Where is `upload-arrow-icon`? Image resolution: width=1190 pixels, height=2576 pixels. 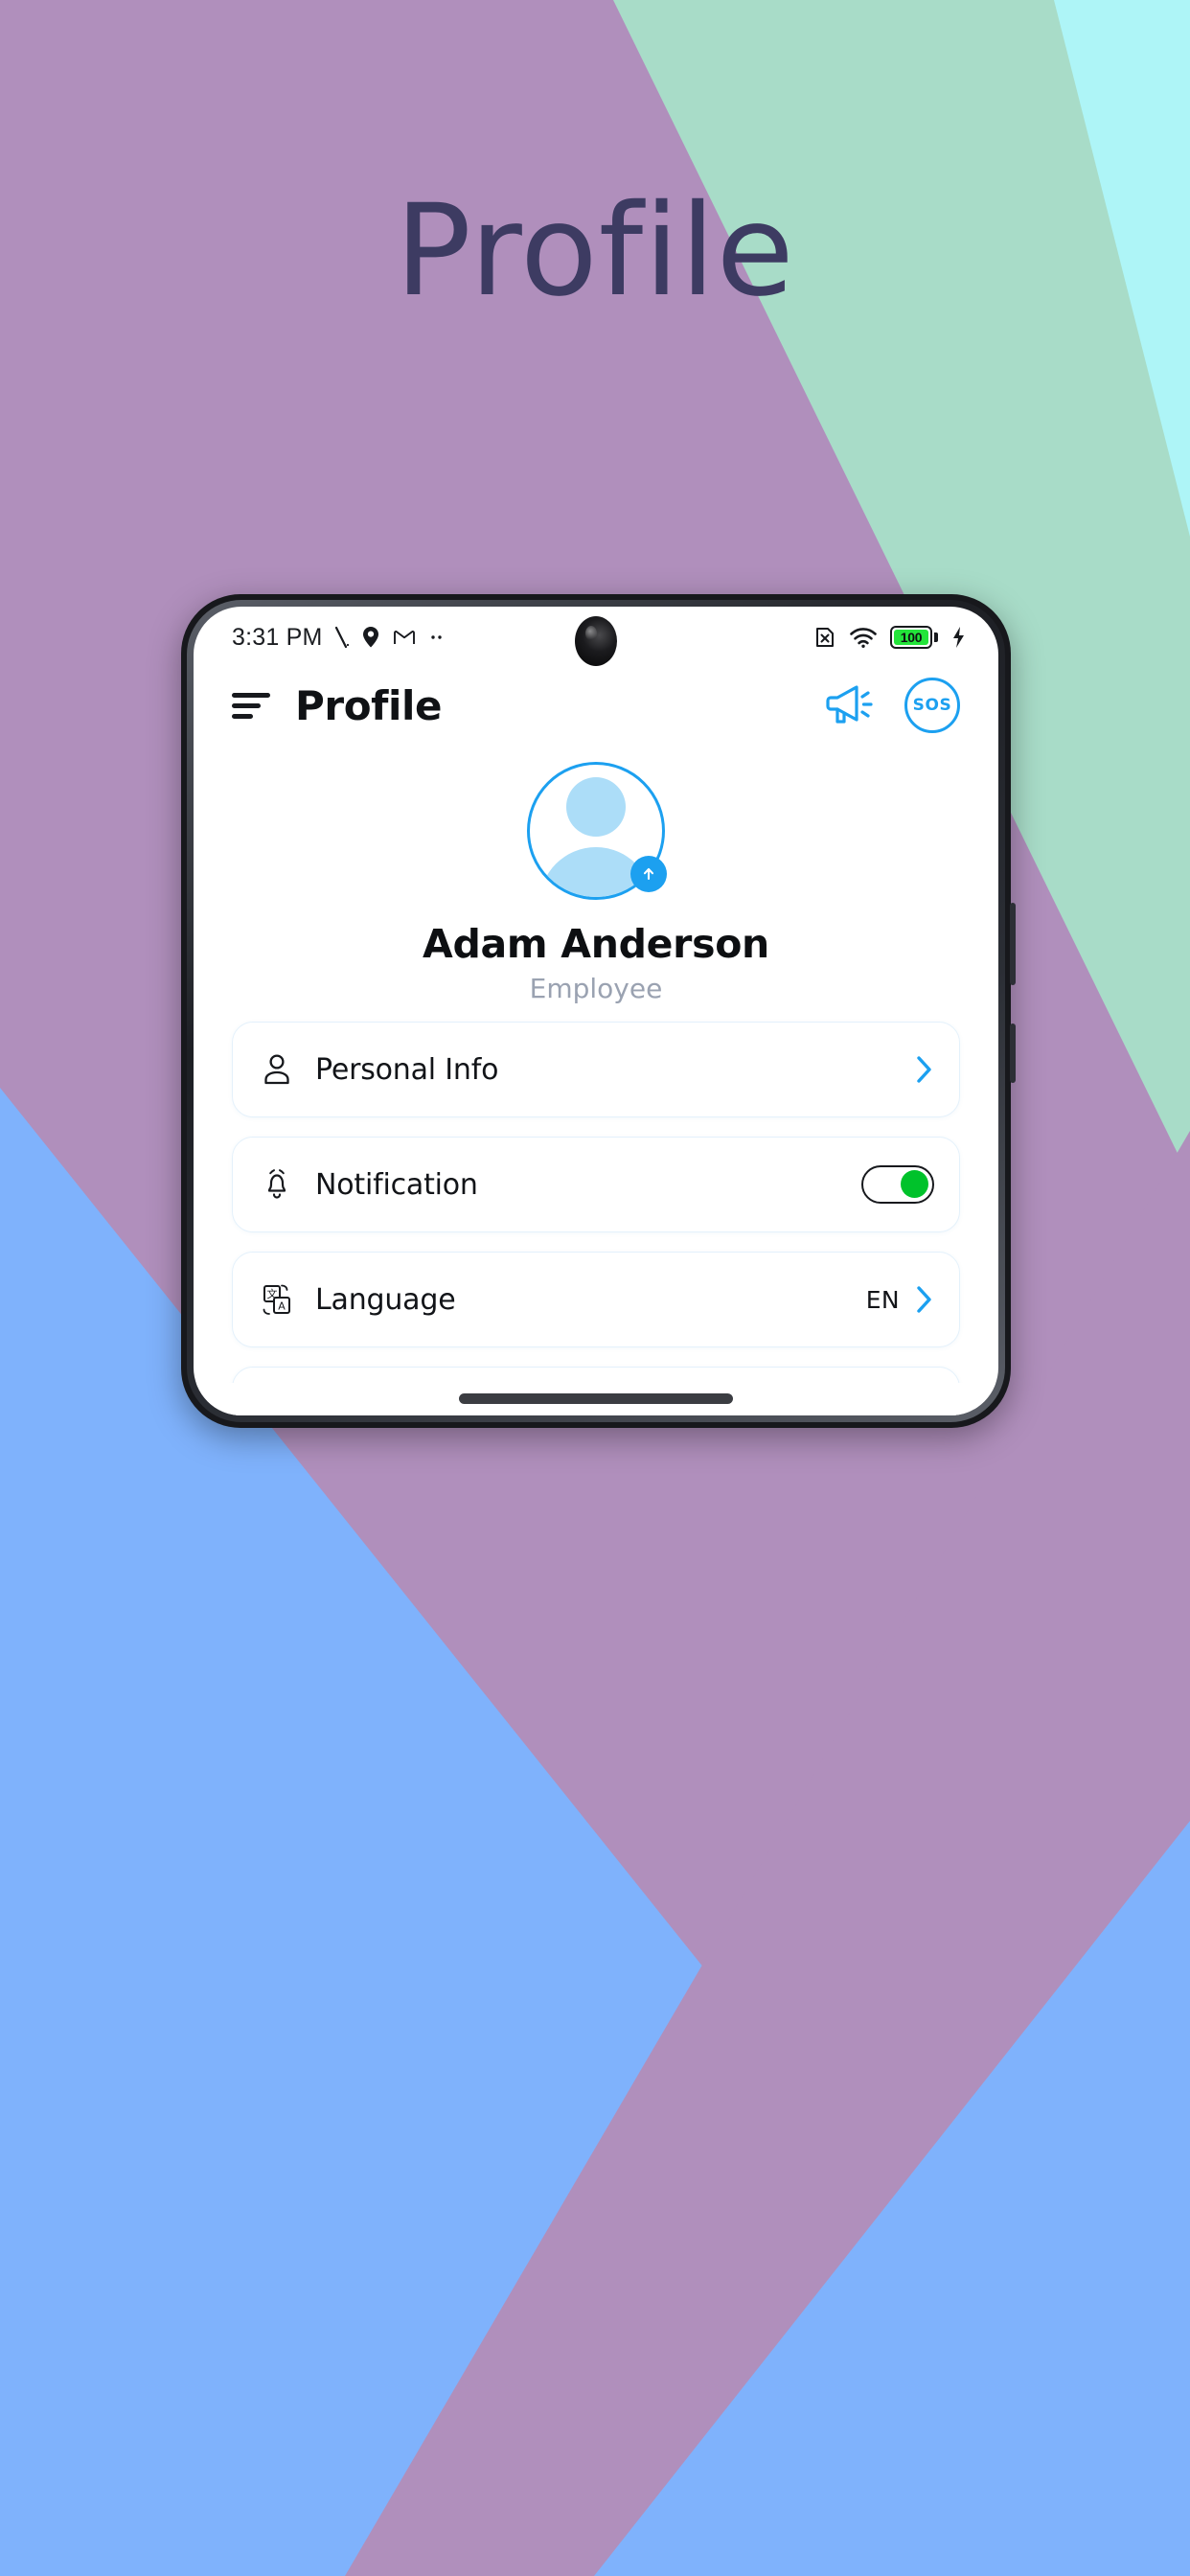 upload-arrow-icon is located at coordinates (649, 874).